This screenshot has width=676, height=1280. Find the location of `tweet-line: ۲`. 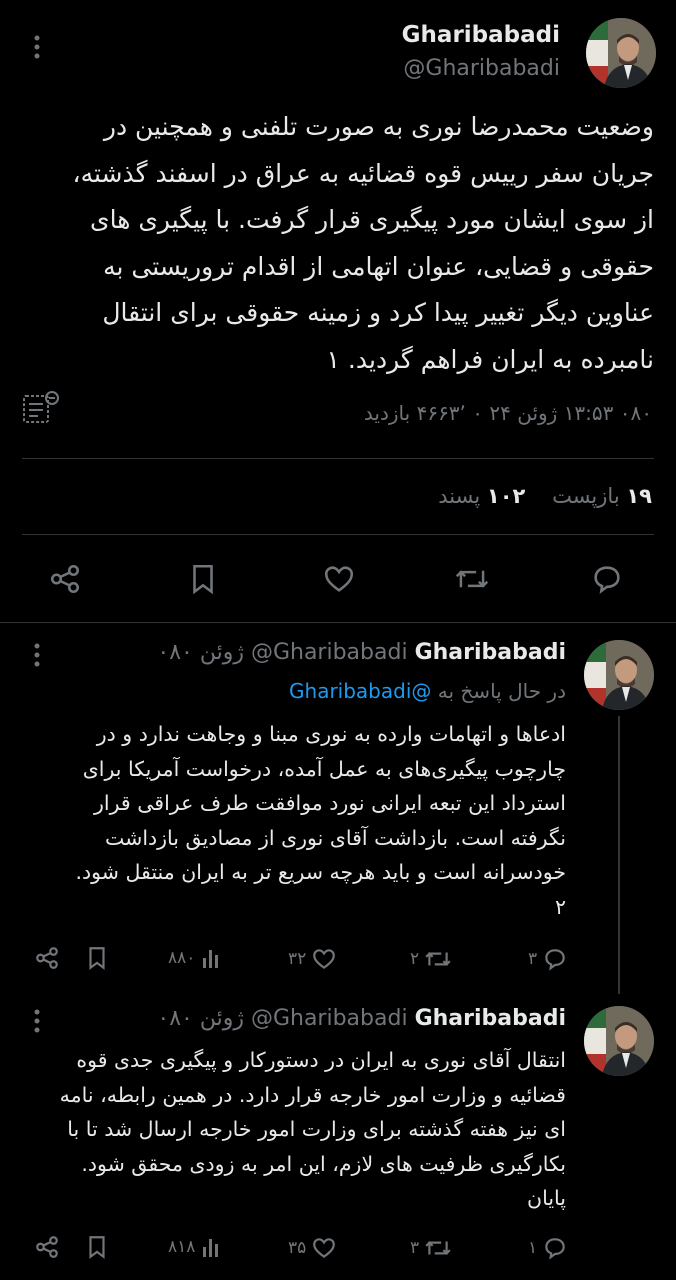

tweet-line: ۲ is located at coordinates (560, 906).